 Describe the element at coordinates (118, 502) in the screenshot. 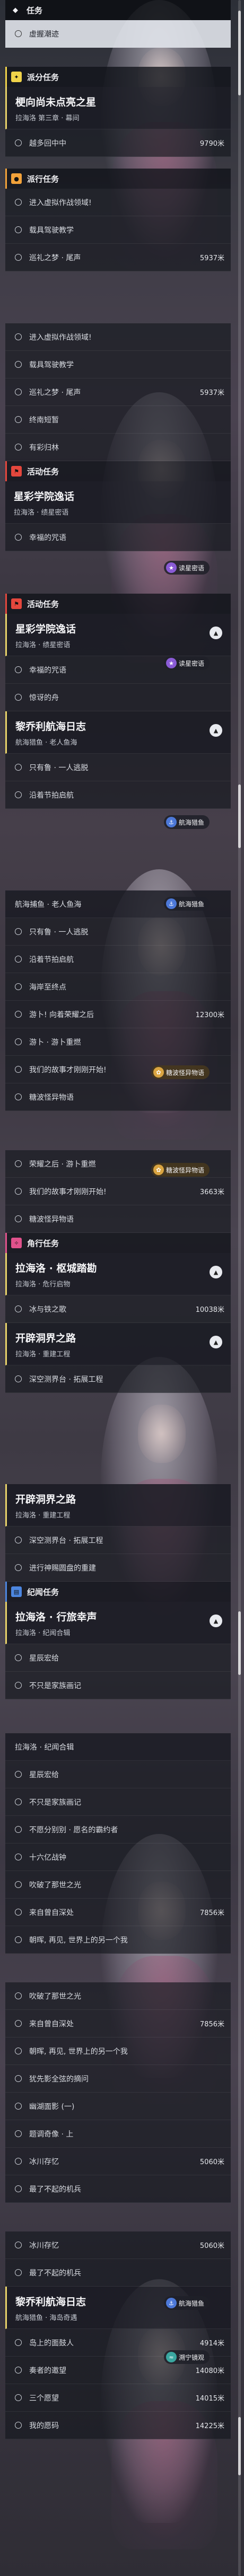

I see `quest-card: 星彩学院逸话 拉海洛 · 绩星密语` at that location.